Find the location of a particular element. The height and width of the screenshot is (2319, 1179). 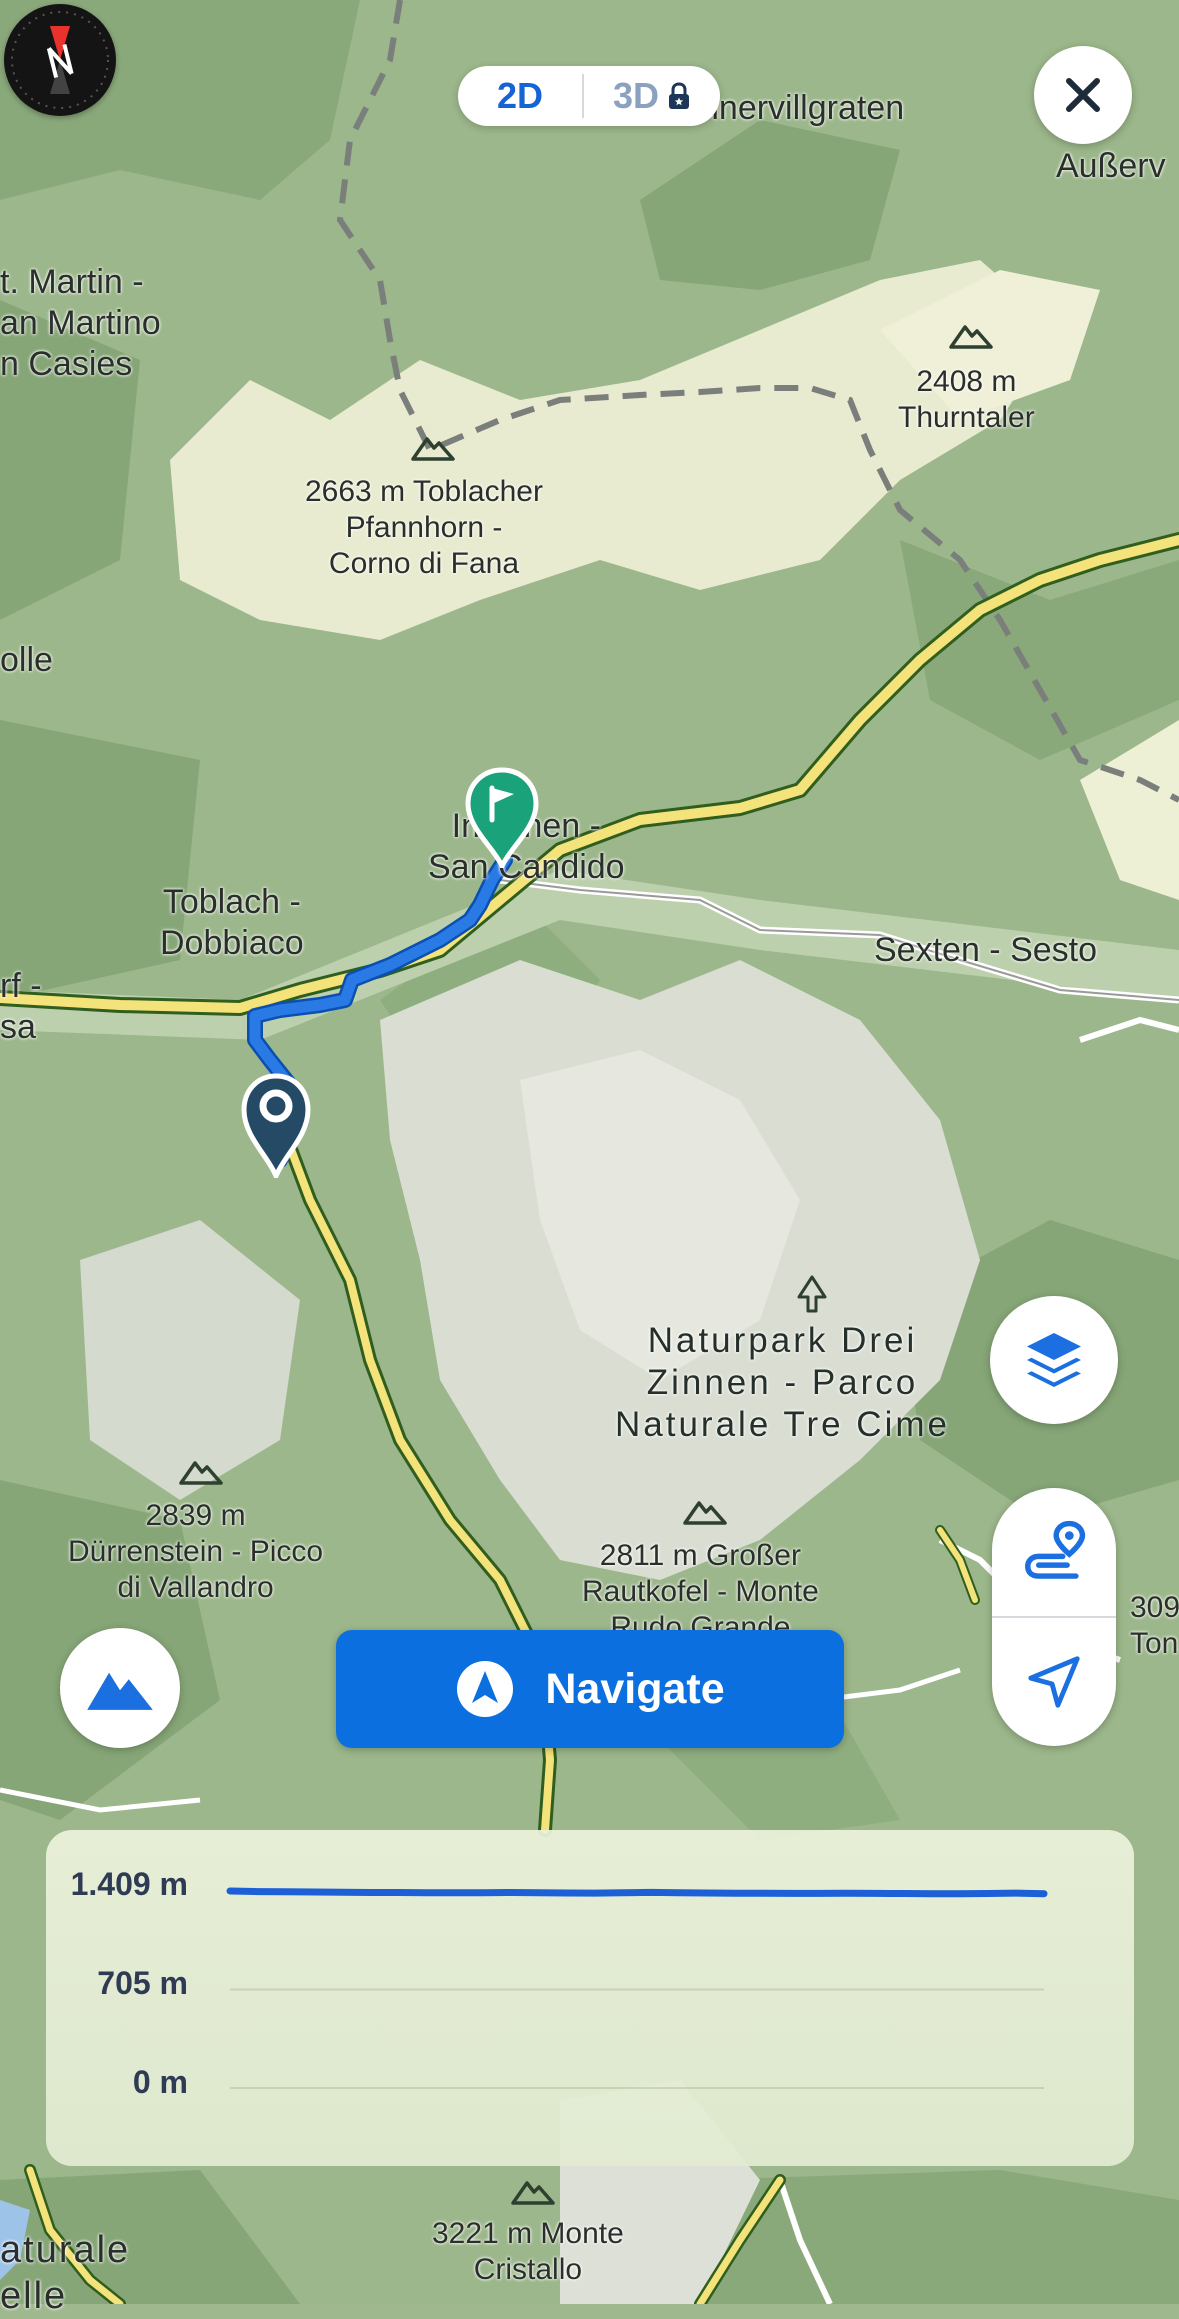

route-icon is located at coordinates (1055, 1549).